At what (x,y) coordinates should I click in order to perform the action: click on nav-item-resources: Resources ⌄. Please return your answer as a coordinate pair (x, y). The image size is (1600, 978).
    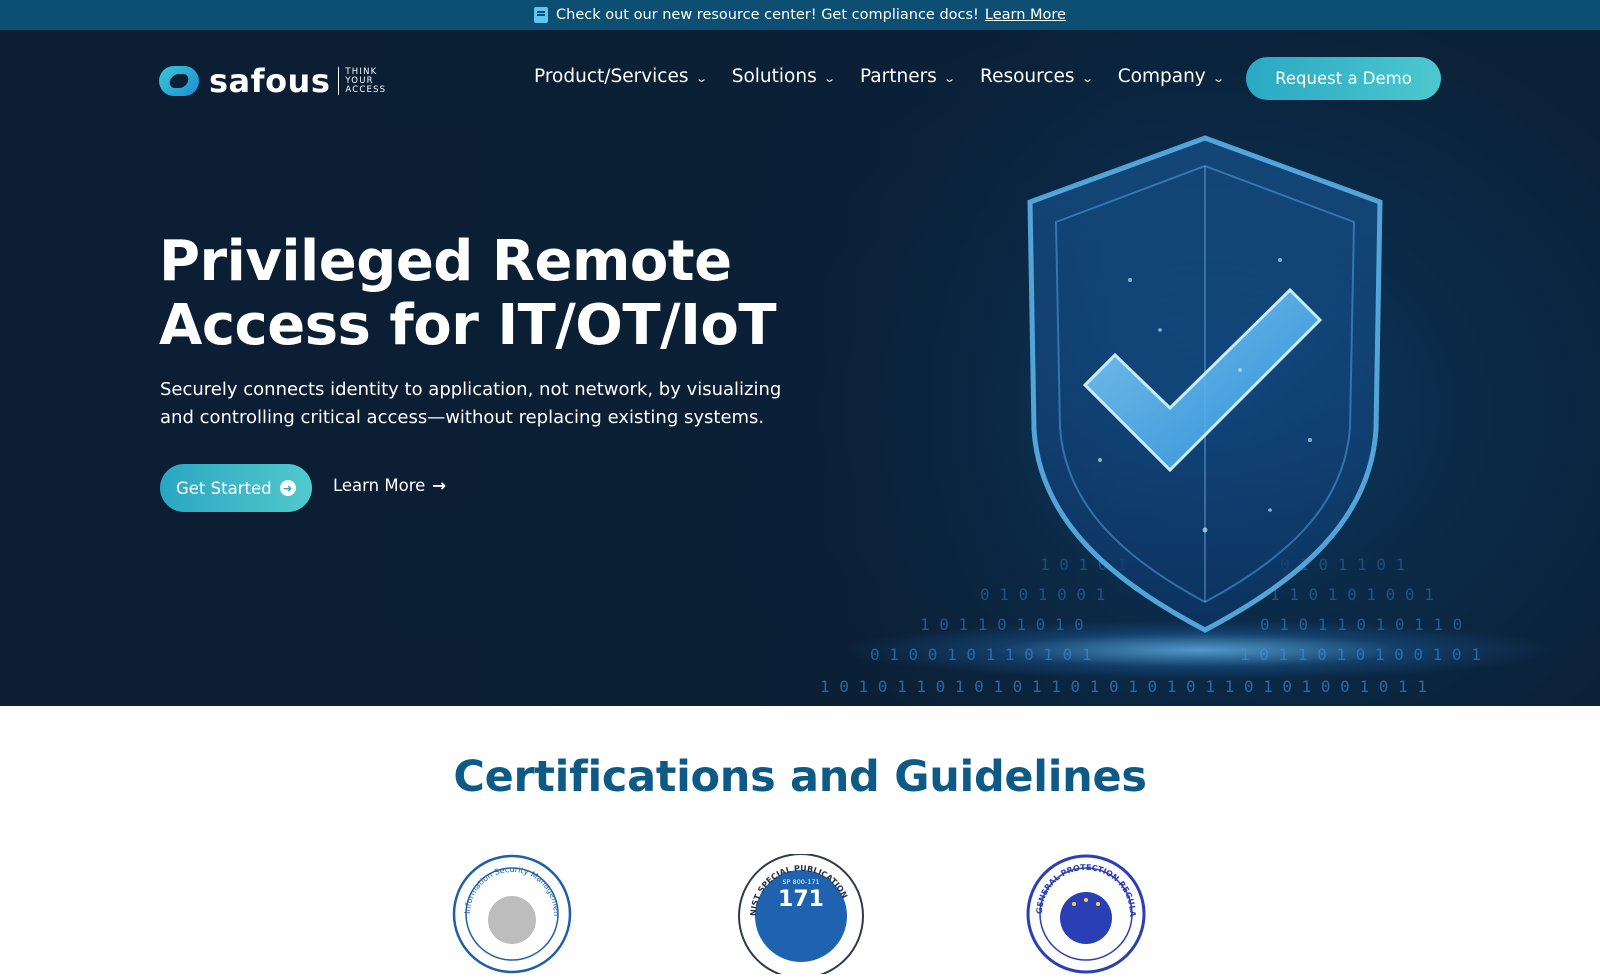
    Looking at the image, I should click on (1037, 76).